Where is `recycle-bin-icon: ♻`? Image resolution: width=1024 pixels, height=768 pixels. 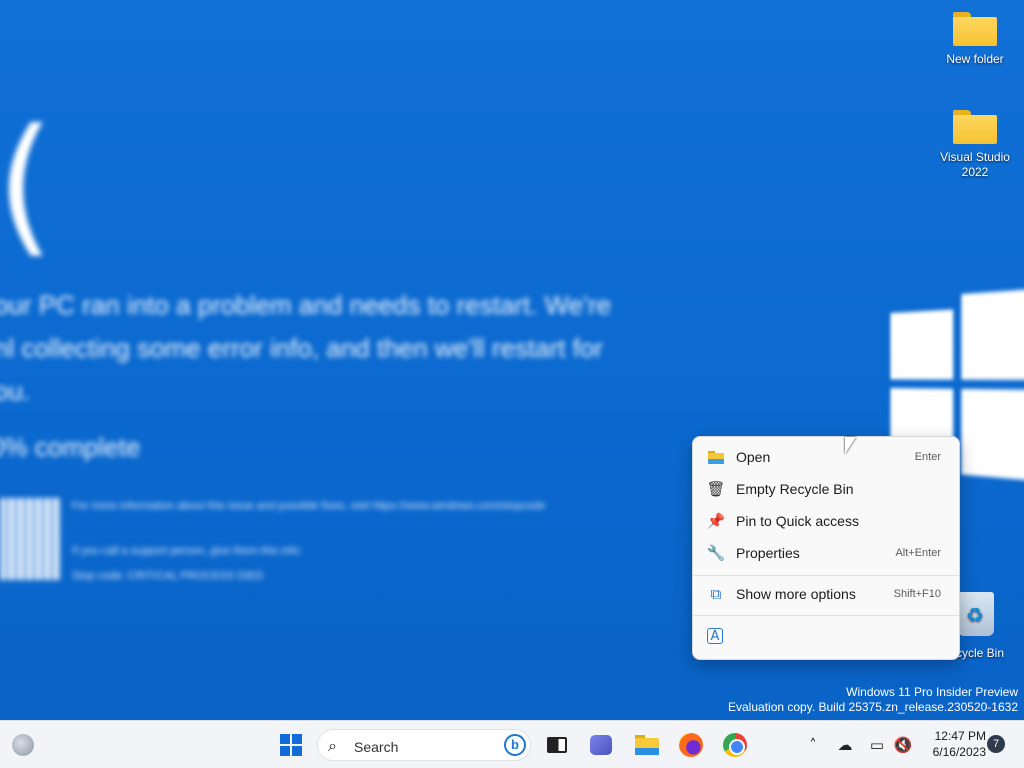 recycle-bin-icon: ♻ is located at coordinates (976, 614).